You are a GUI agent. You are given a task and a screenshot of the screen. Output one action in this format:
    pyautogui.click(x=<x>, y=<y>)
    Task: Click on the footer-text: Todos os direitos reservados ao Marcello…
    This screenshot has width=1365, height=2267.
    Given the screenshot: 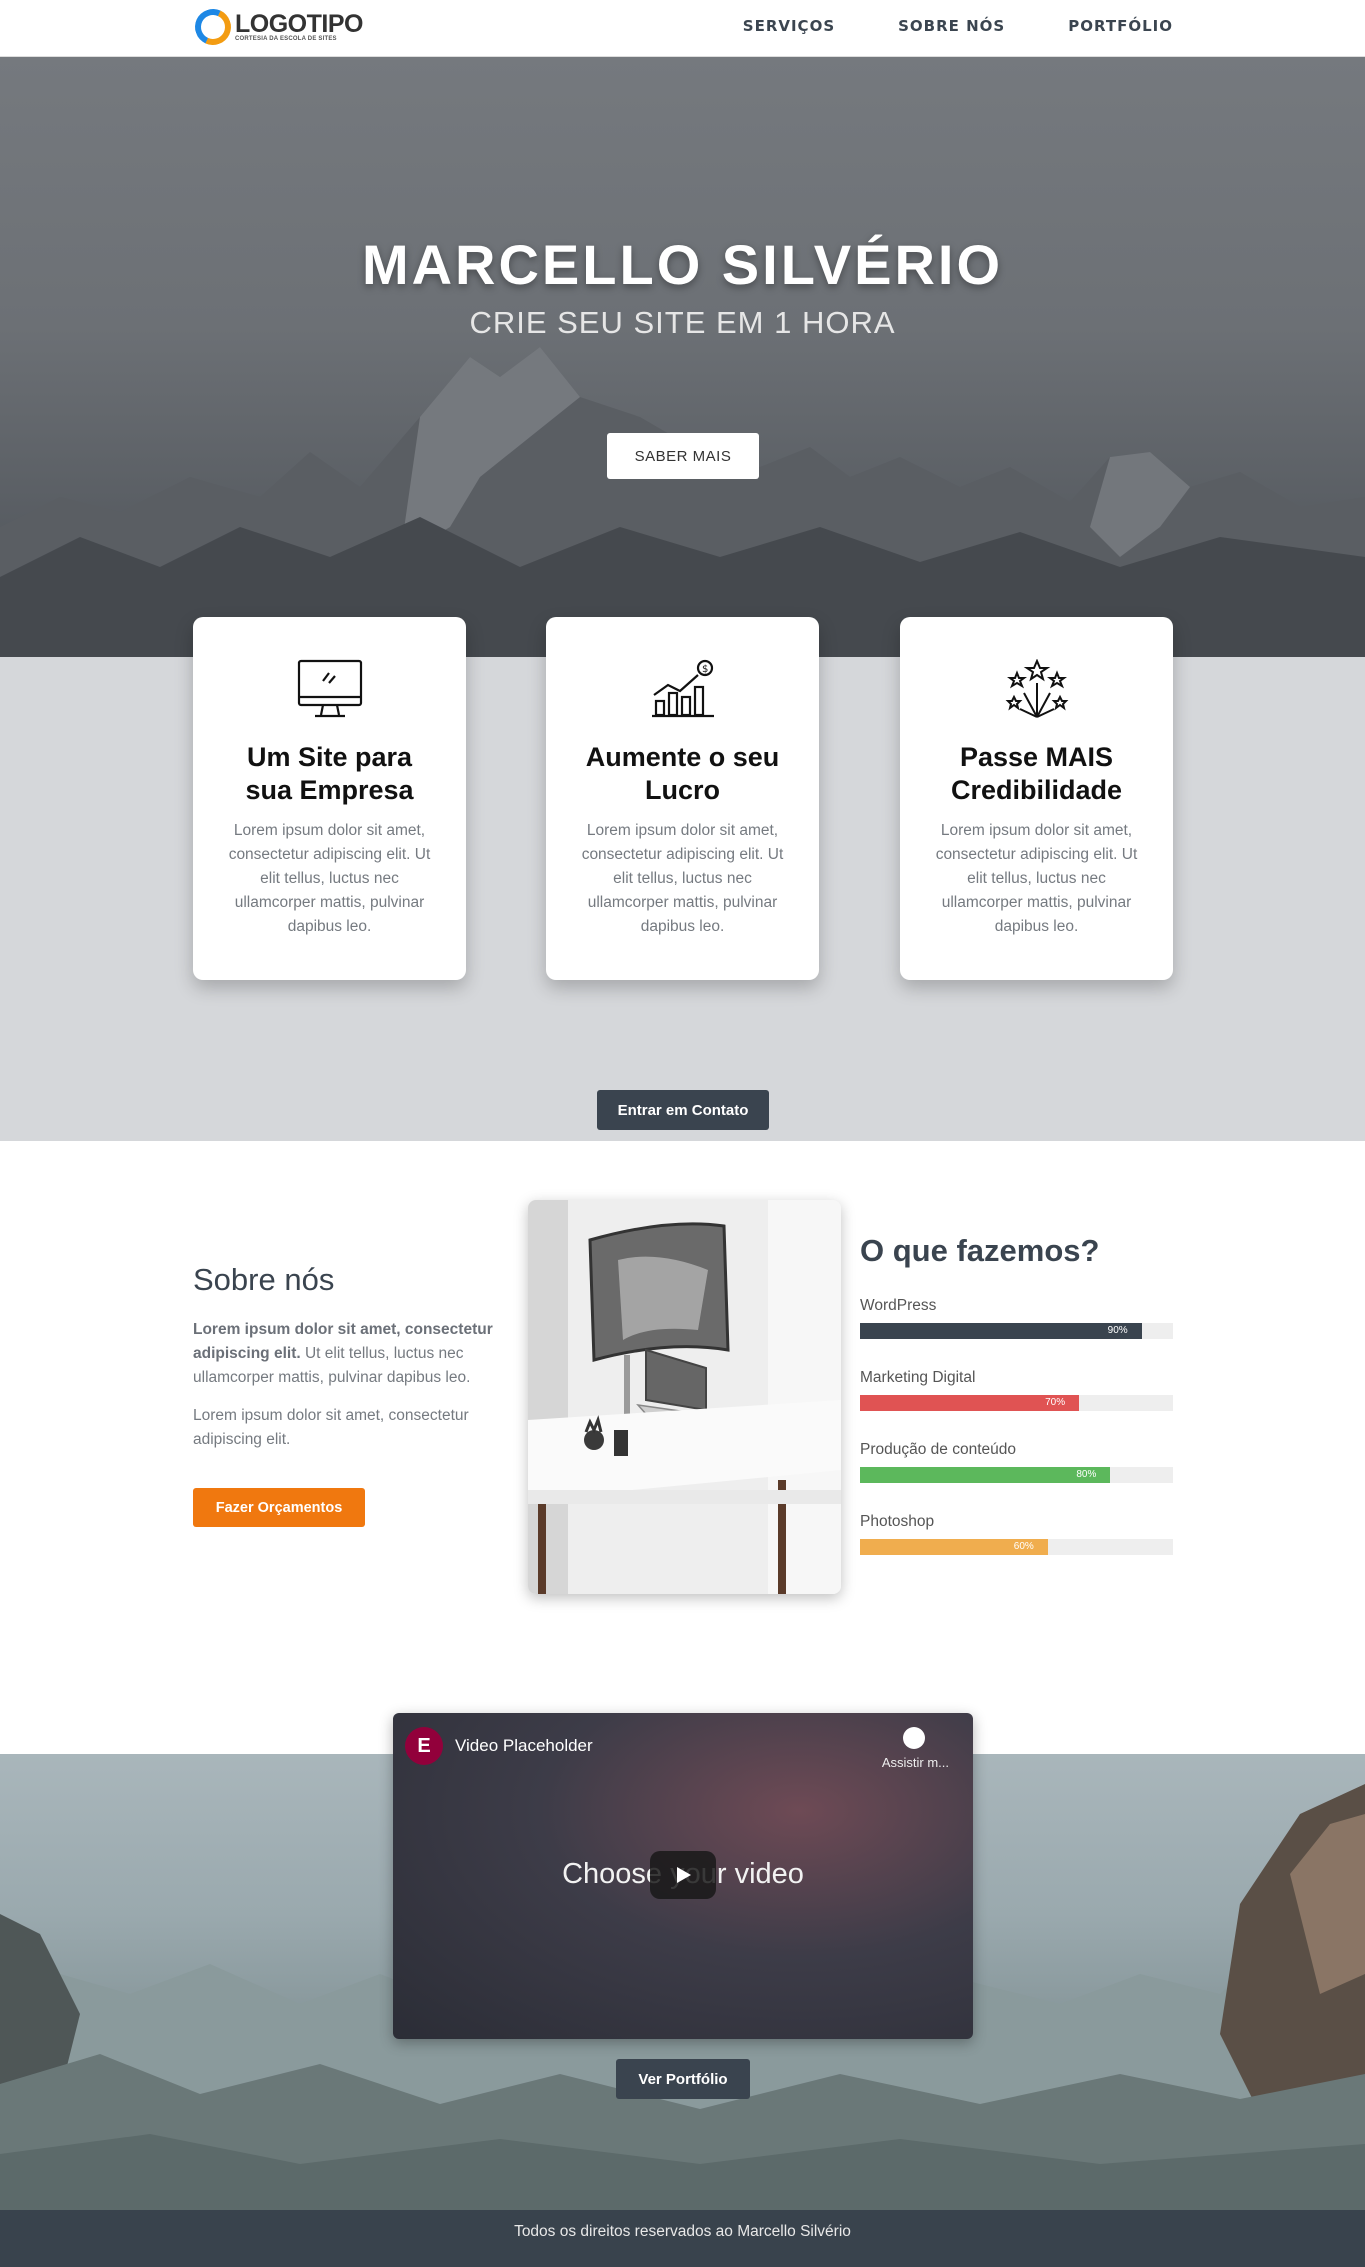 What is the action you would take?
    pyautogui.click(x=682, y=2231)
    